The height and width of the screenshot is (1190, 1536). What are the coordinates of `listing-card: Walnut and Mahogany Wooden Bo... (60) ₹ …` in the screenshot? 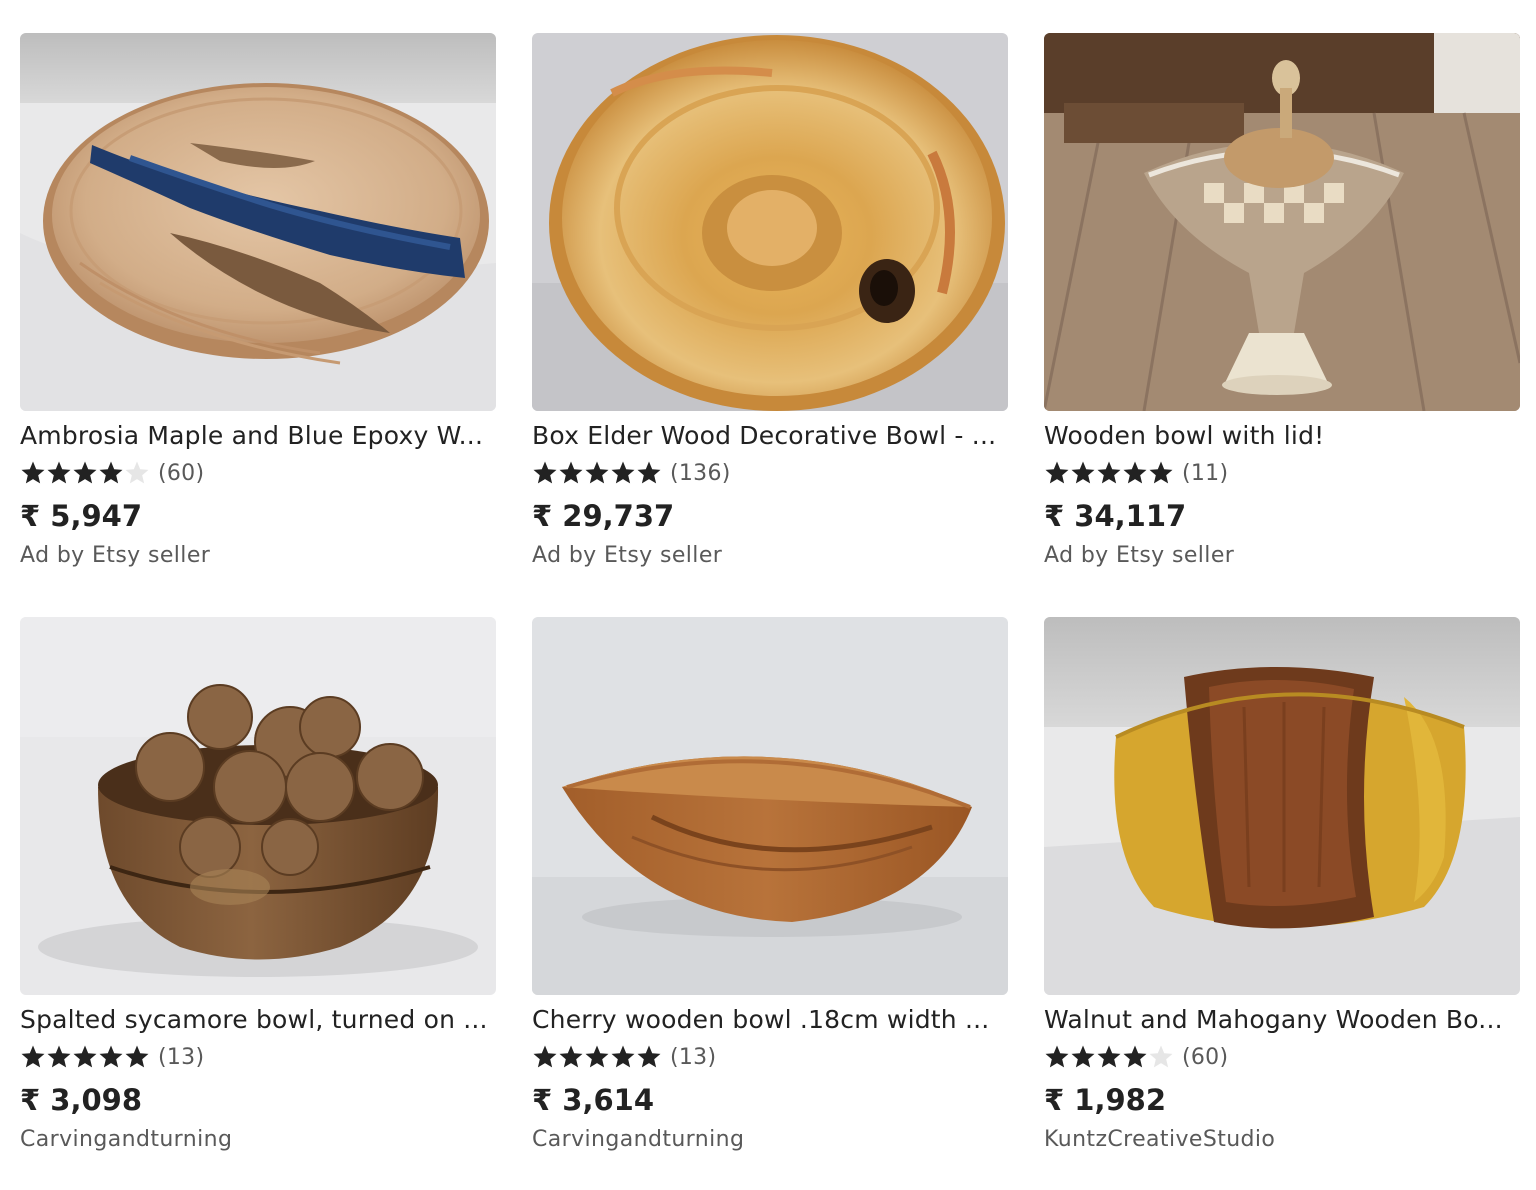 It's located at (1282, 885).